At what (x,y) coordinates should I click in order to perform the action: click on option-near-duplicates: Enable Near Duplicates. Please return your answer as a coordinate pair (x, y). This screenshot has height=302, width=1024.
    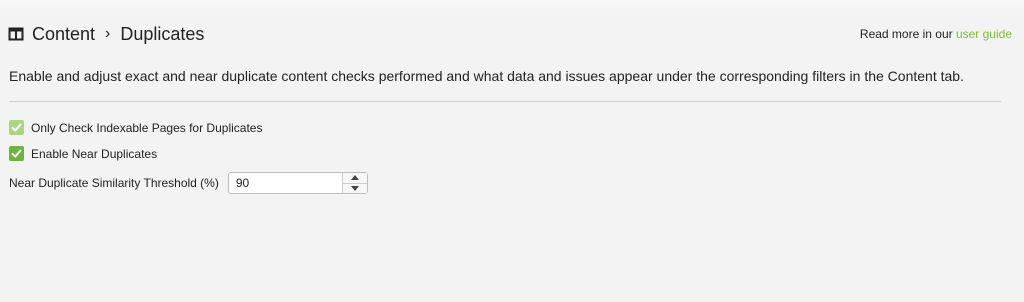
    Looking at the image, I should click on (83, 153).